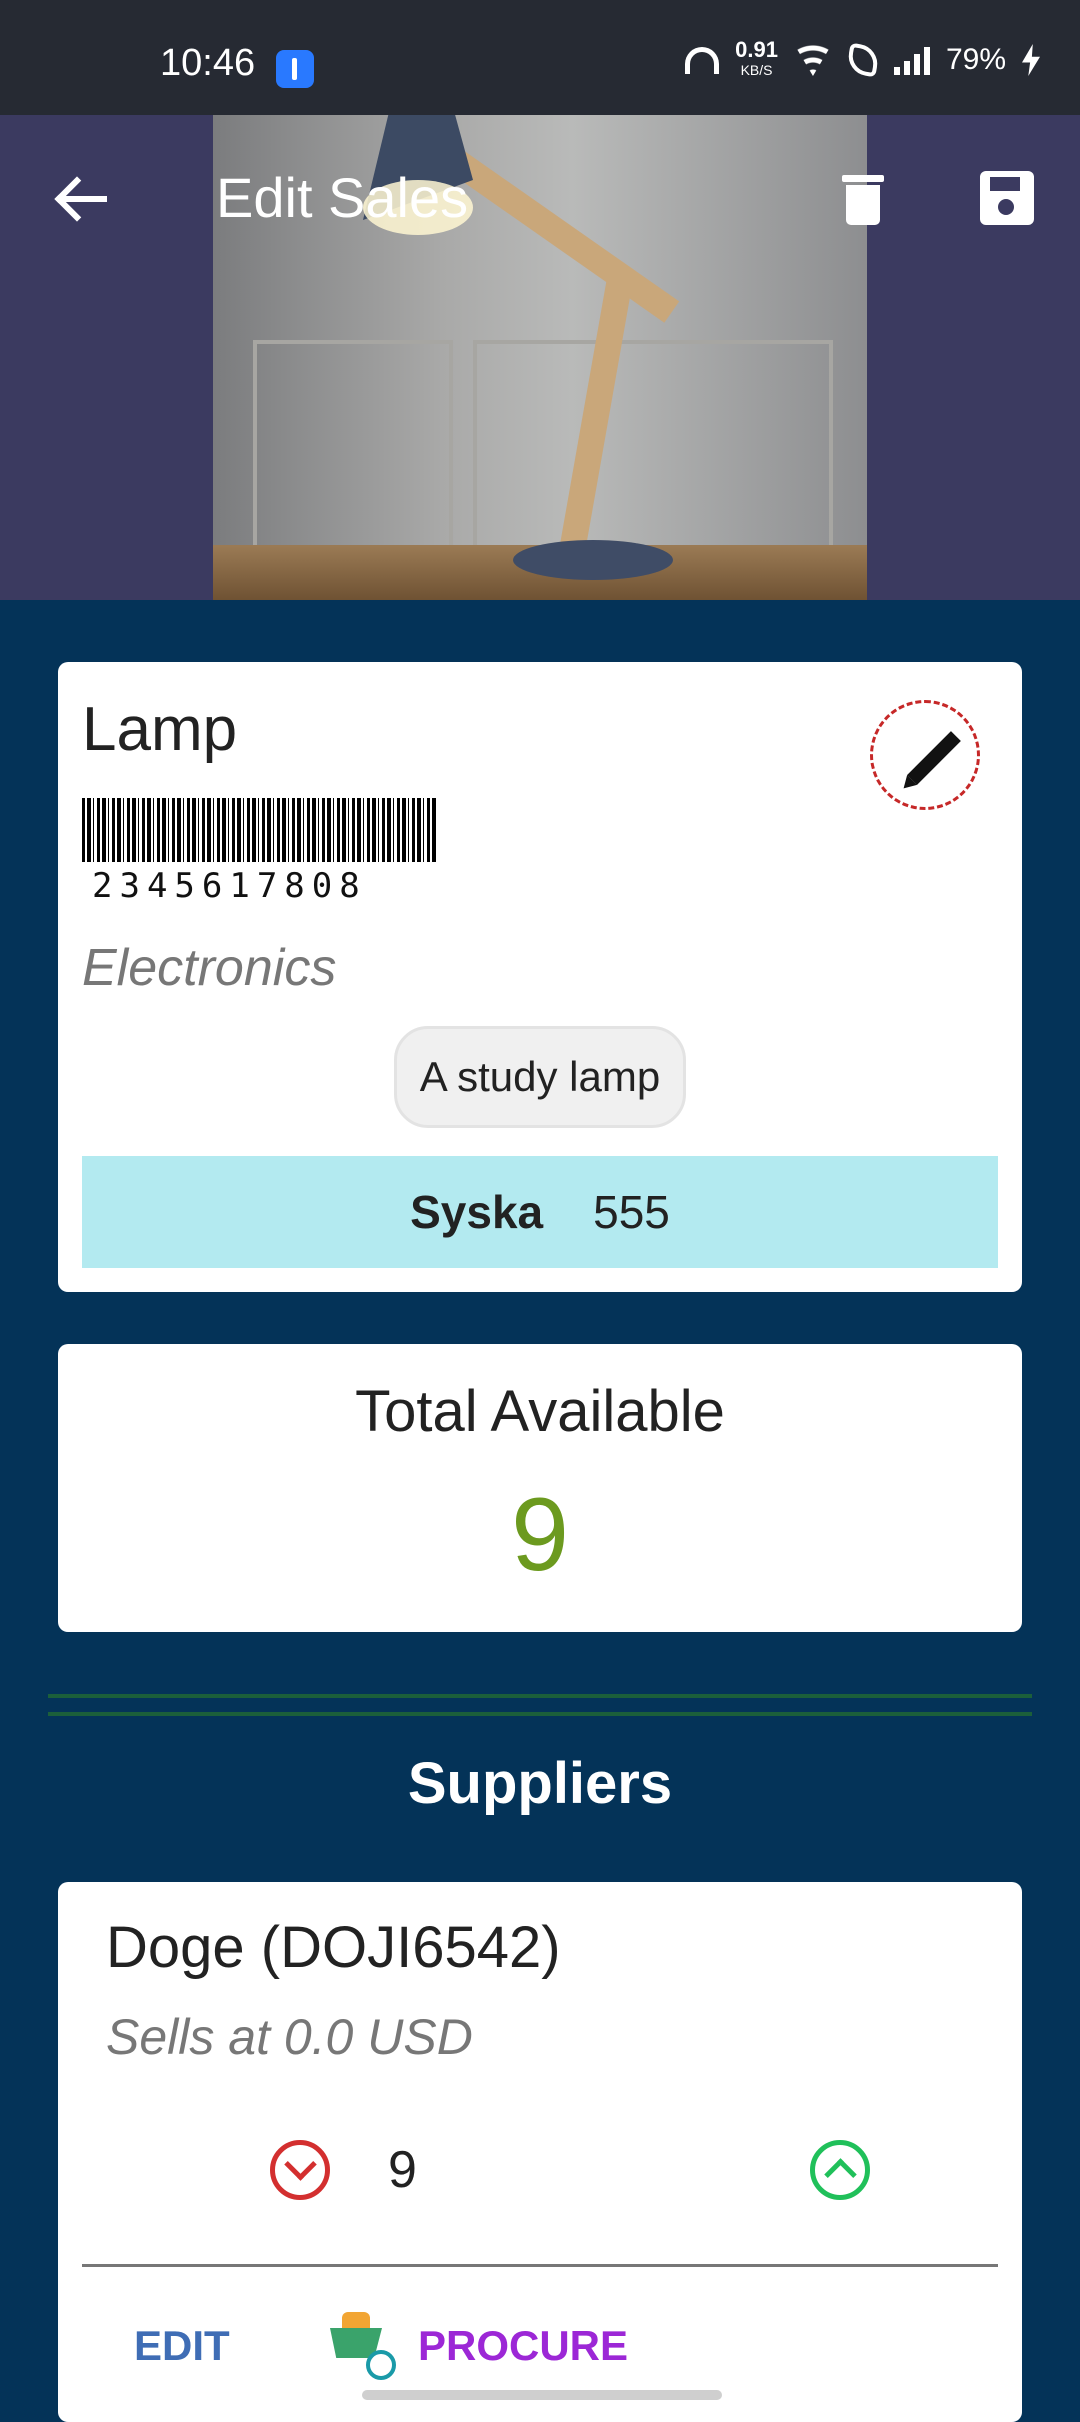 This screenshot has height=2422, width=1080. What do you see at coordinates (381, 2365) in the screenshot?
I see `clock-icon` at bounding box center [381, 2365].